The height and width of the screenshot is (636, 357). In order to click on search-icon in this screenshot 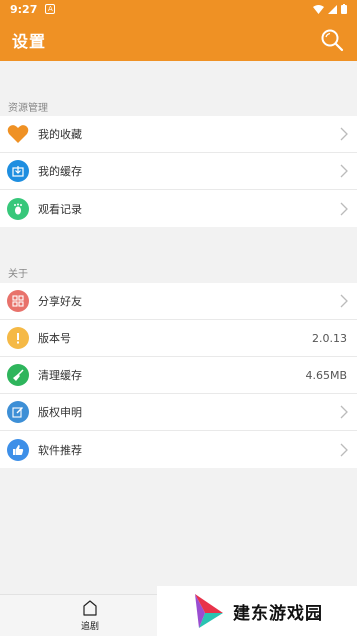, I will do `click(332, 40)`.